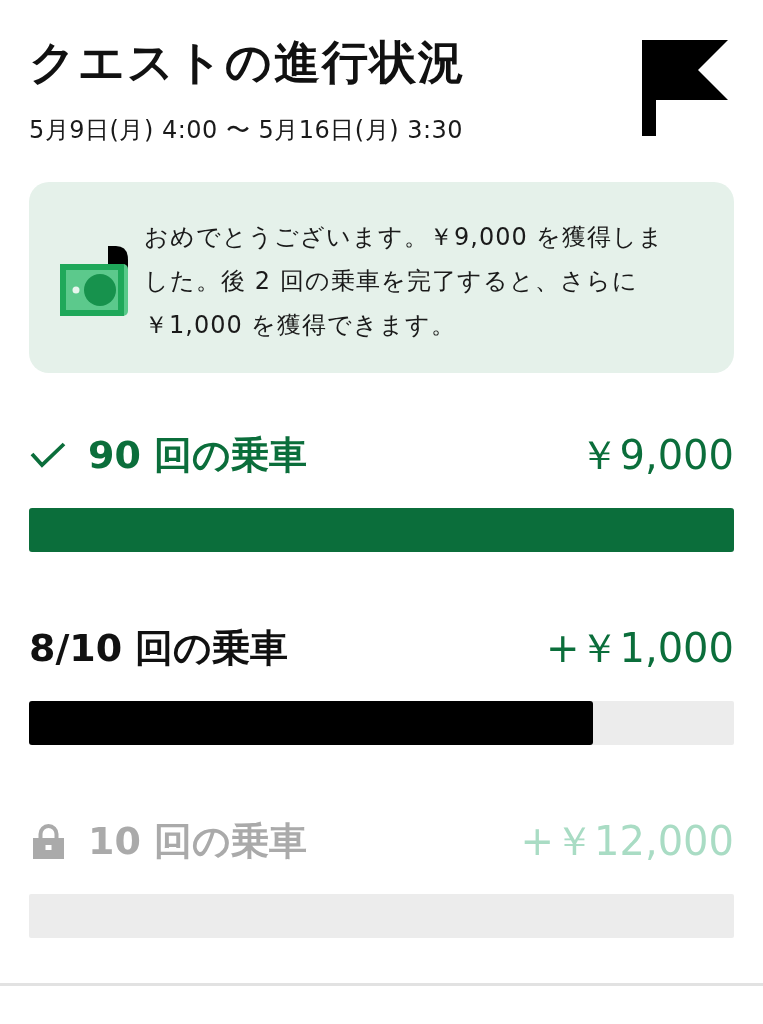  I want to click on quest-period: 5月9日(月) 4:00 〜 5月16日(月) 3:30, so click(247, 130).